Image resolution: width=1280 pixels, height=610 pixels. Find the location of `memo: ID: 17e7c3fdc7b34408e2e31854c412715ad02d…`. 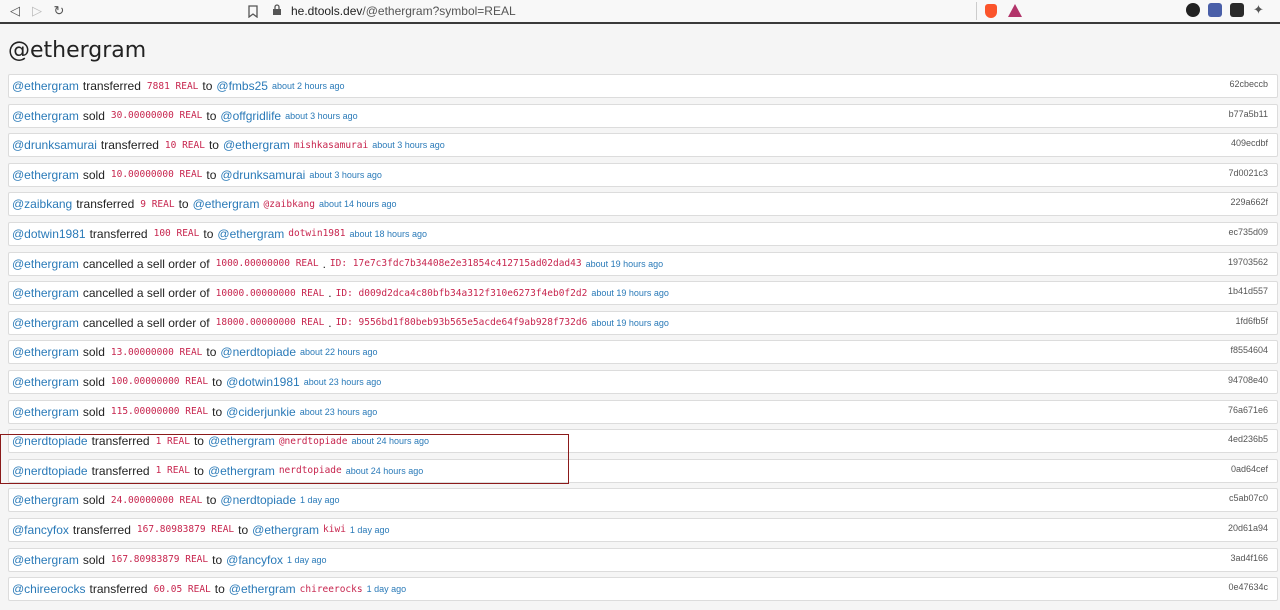

memo: ID: 17e7c3fdc7b34408e2e31854c412715ad02d… is located at coordinates (455, 264).